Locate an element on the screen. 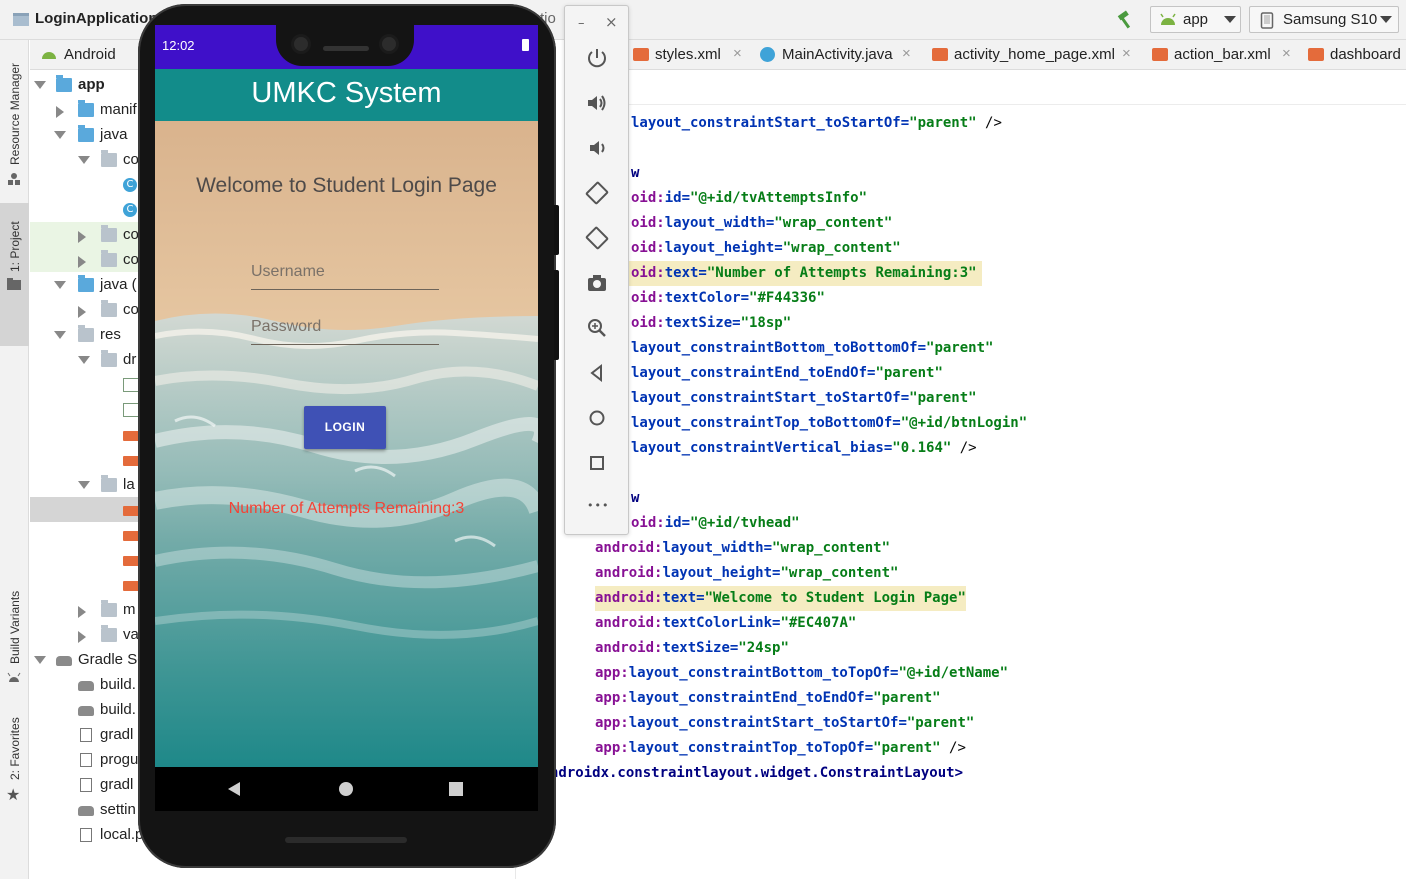  tree-item-local-properties: local.p is located at coordinates (90, 835).